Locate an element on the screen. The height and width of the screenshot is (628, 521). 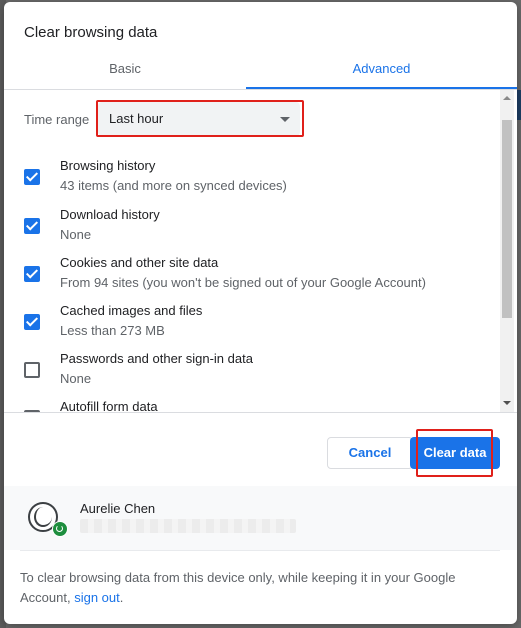
option-download-history: Download history None is located at coordinates (251, 228).